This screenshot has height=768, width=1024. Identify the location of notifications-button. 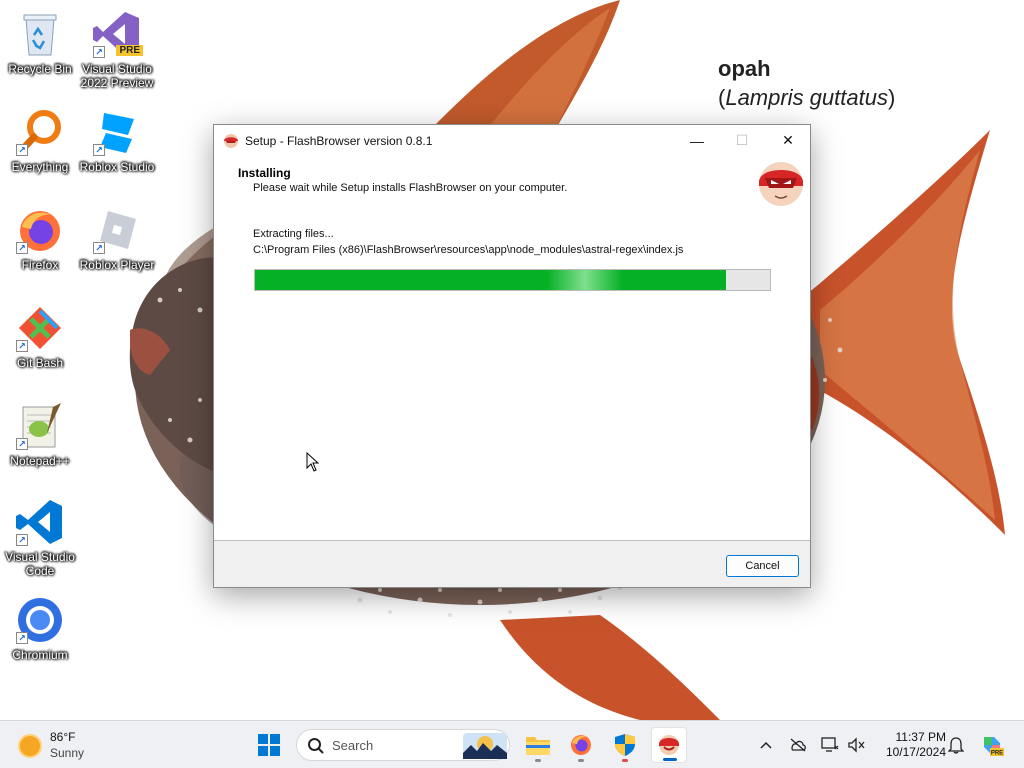
(956, 745).